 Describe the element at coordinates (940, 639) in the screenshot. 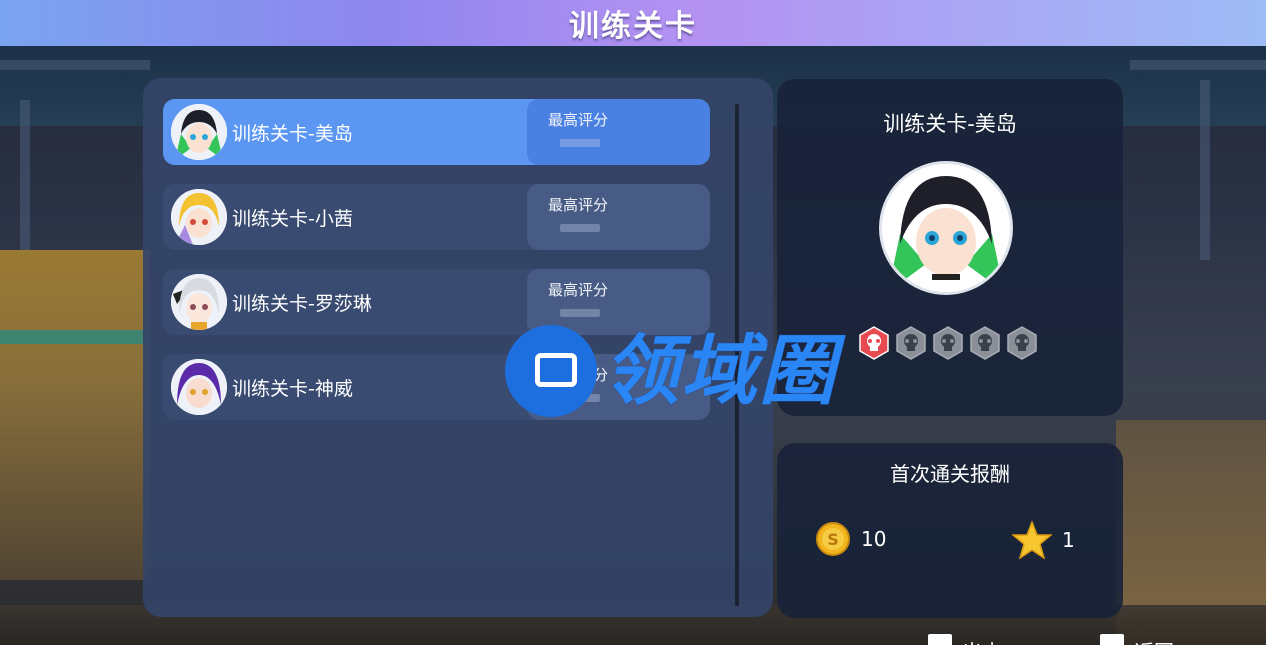

I see `start-key-icon` at that location.